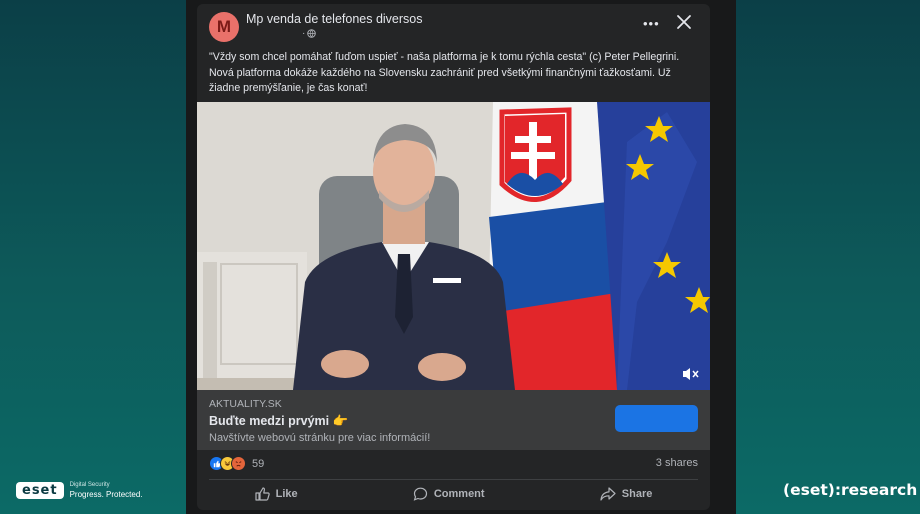  I want to click on post-actions: Like Comment Share, so click(453, 494).